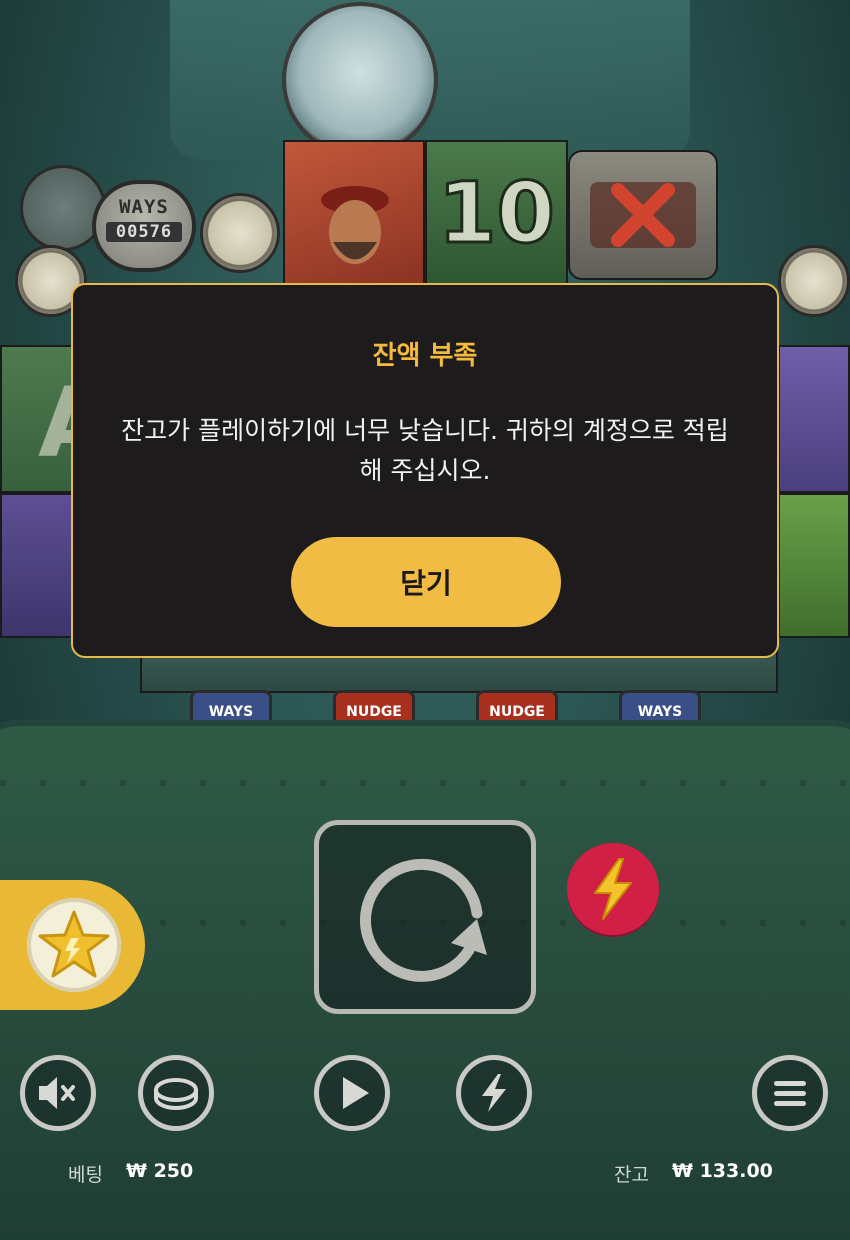  What do you see at coordinates (425, 450) in the screenshot?
I see `dialog-message: 잔고가 플레이하기에 너무 낮습니다. 귀하의 계정으로 적립해 주십시오.` at bounding box center [425, 450].